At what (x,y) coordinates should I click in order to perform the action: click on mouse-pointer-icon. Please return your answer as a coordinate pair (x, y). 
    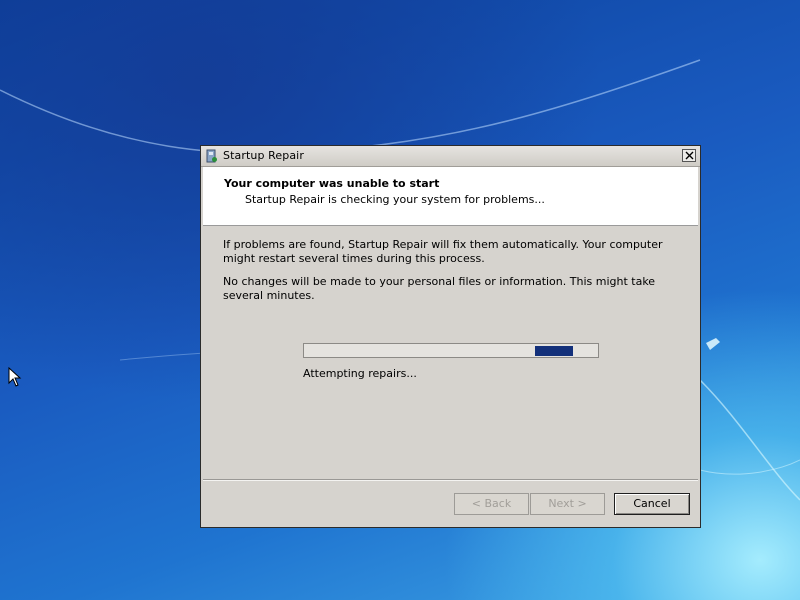
    Looking at the image, I should click on (15, 377).